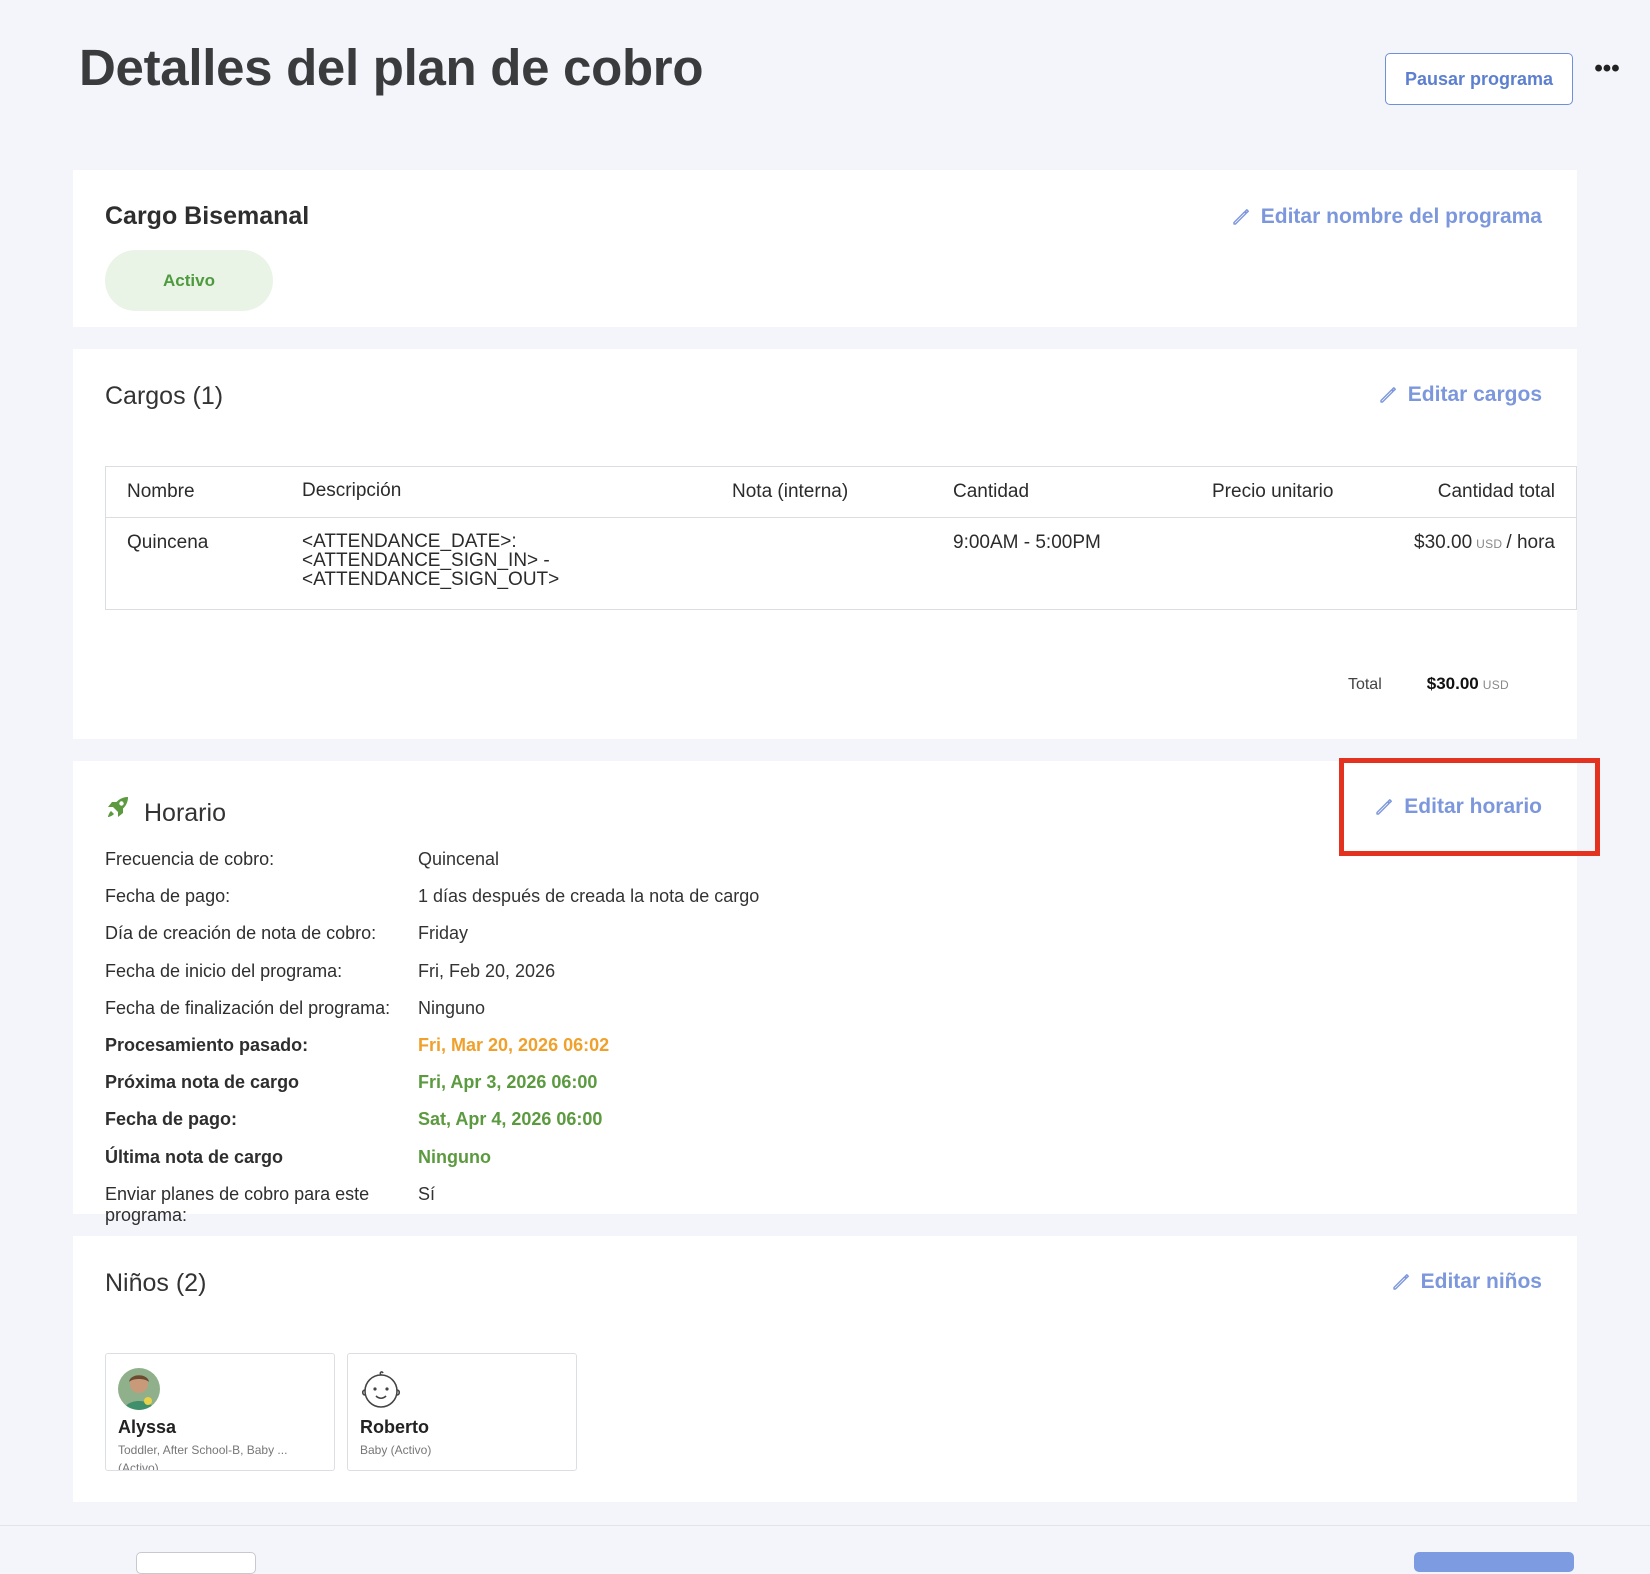 Image resolution: width=1650 pixels, height=1574 pixels. I want to click on program-start-date-value: Fri, Feb 20, 2026, so click(487, 970).